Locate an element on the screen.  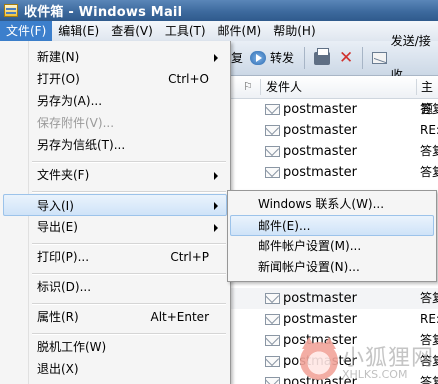
menu-item-label: 导入(I) is located at coordinates (55, 206).